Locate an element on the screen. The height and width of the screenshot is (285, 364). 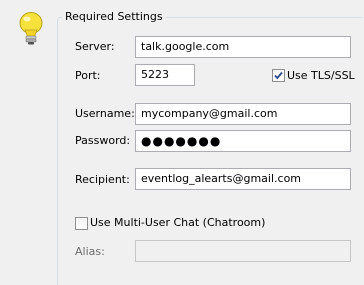
server-input: talk.google.com is located at coordinates (243, 47).